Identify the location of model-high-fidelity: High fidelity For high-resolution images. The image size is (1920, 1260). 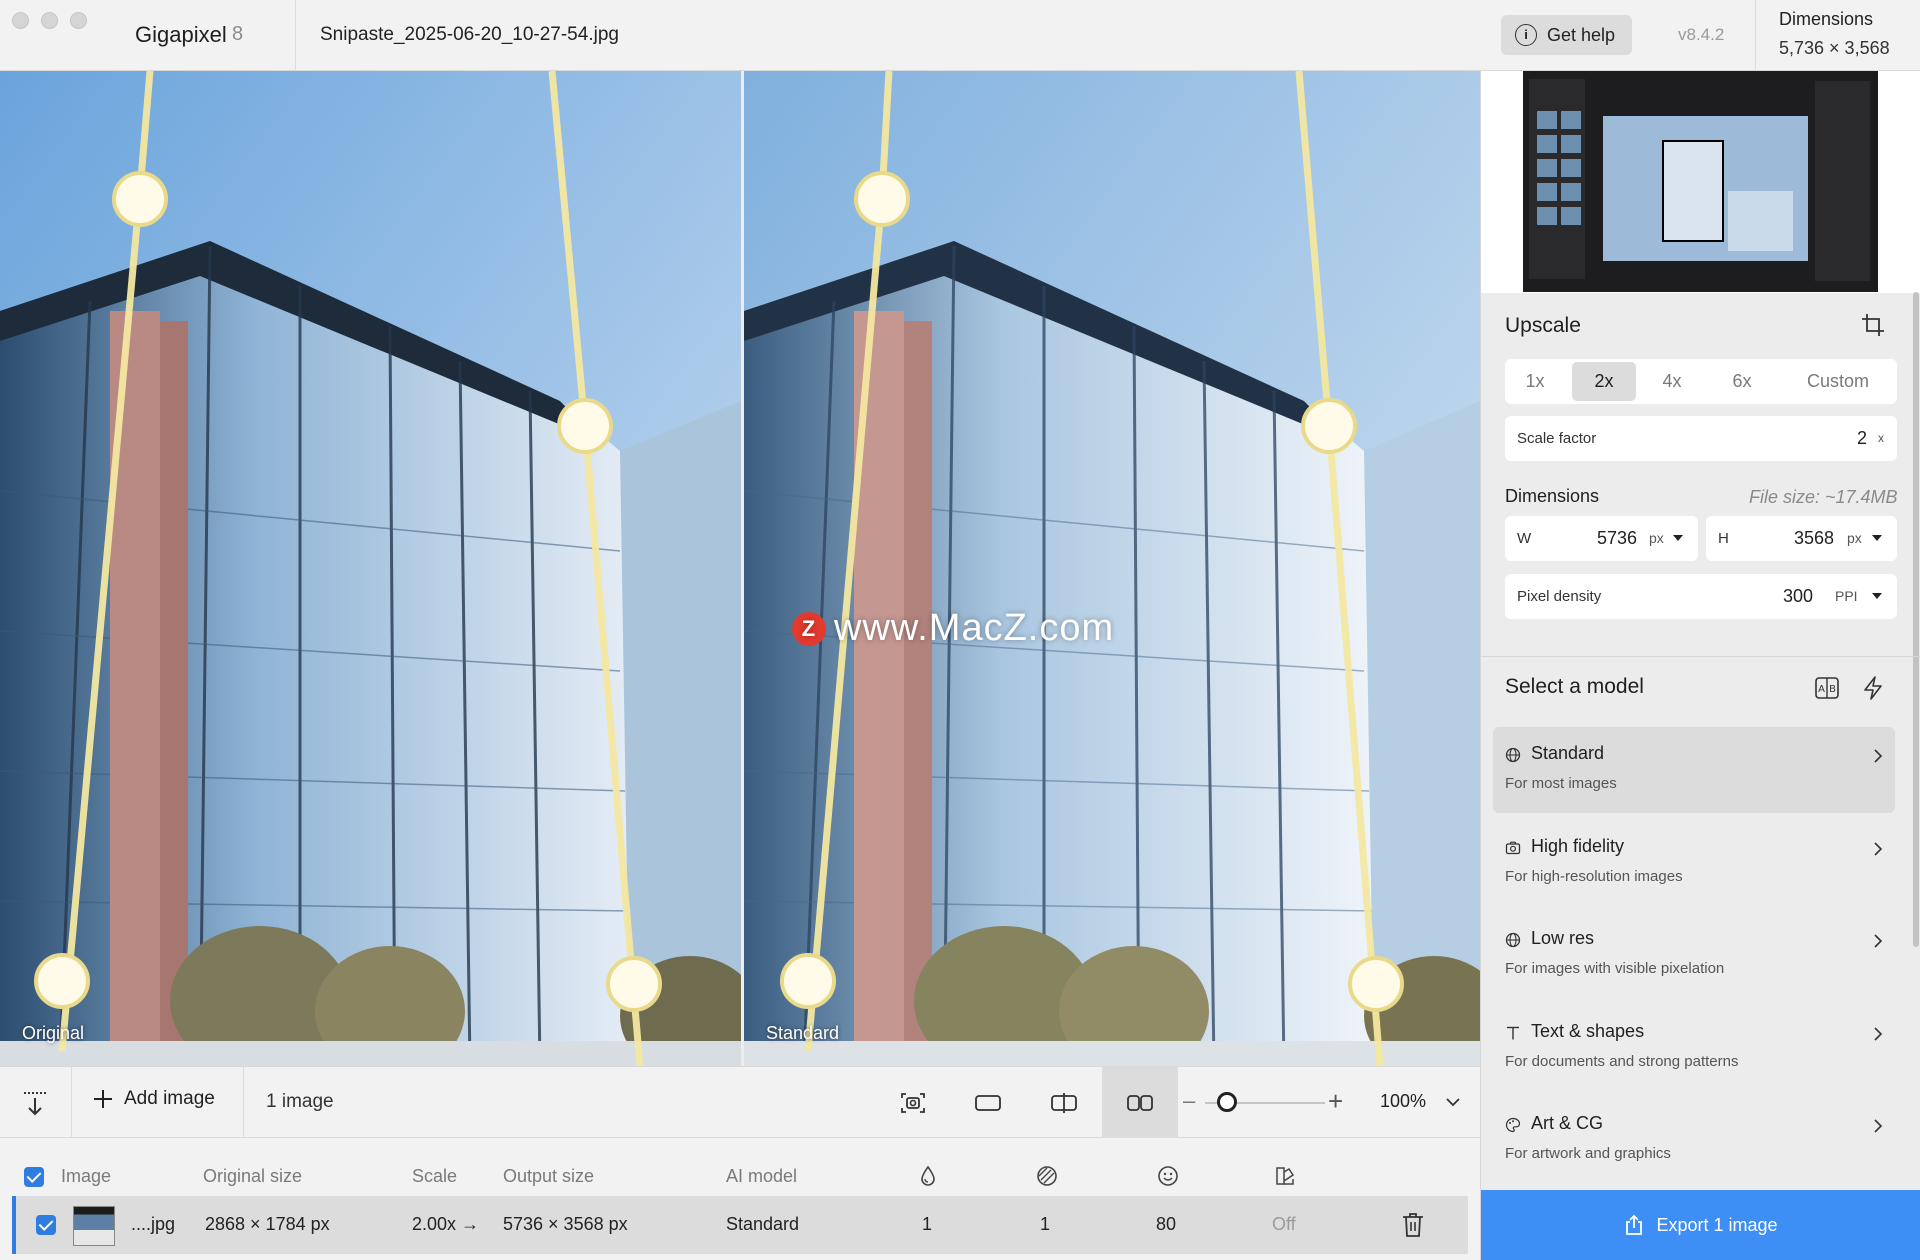
(1694, 863).